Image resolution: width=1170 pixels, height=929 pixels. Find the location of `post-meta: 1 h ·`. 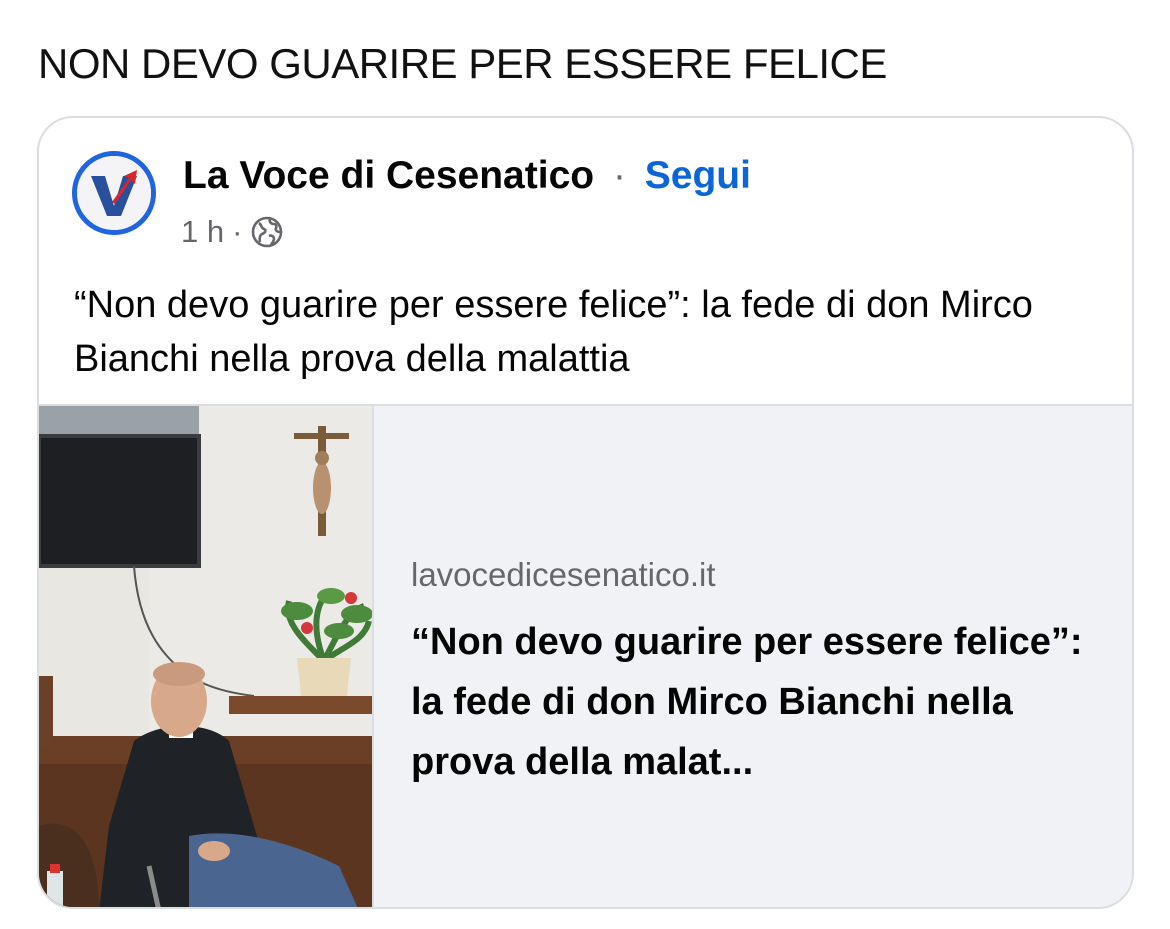

post-meta: 1 h · is located at coordinates (232, 232).